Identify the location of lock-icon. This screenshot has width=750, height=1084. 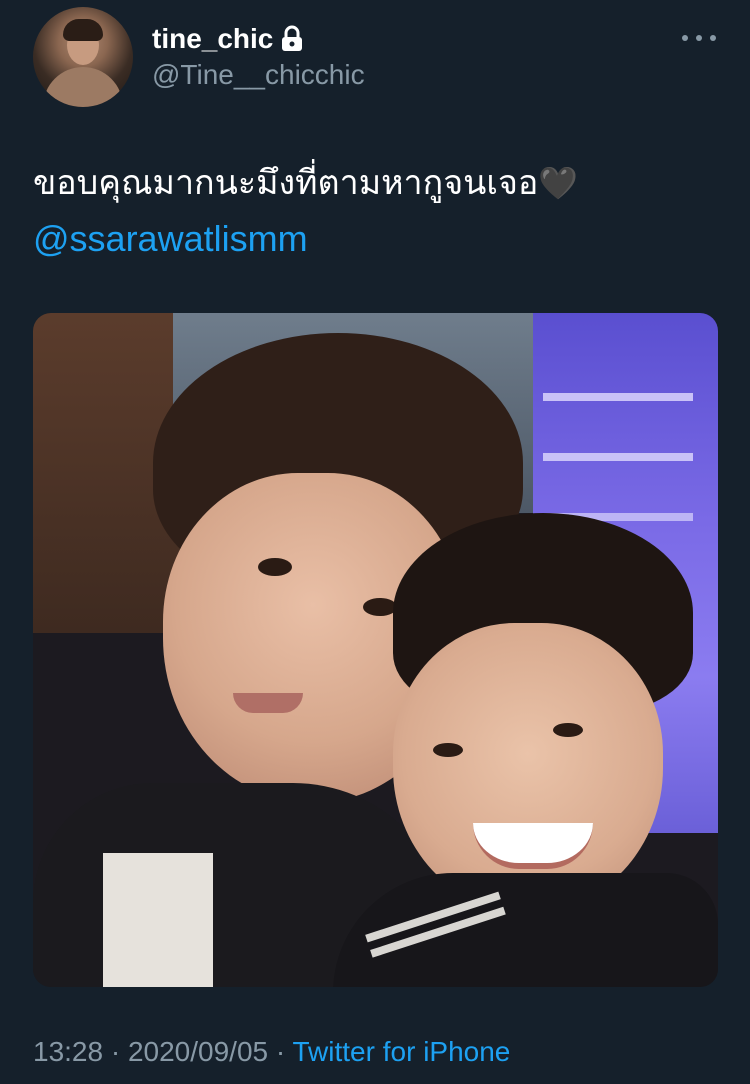
(292, 39).